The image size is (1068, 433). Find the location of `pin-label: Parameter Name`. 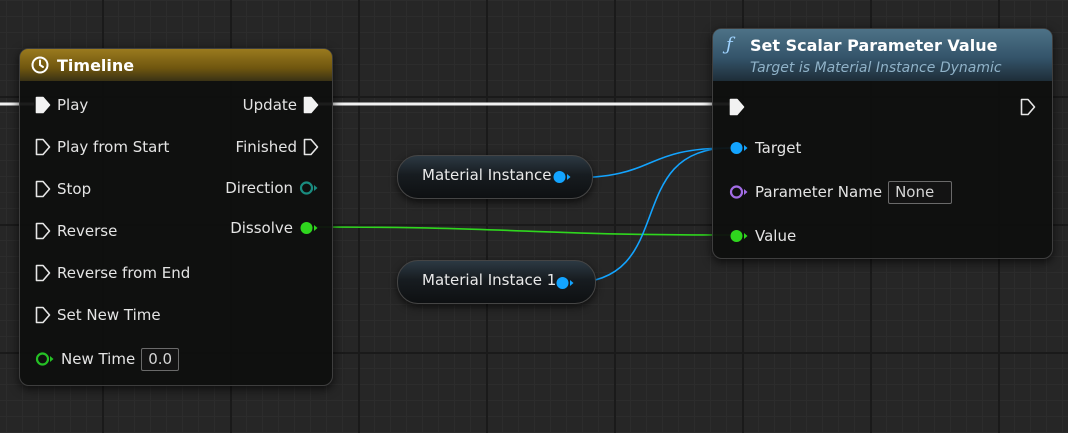

pin-label: Parameter Name is located at coordinates (819, 192).